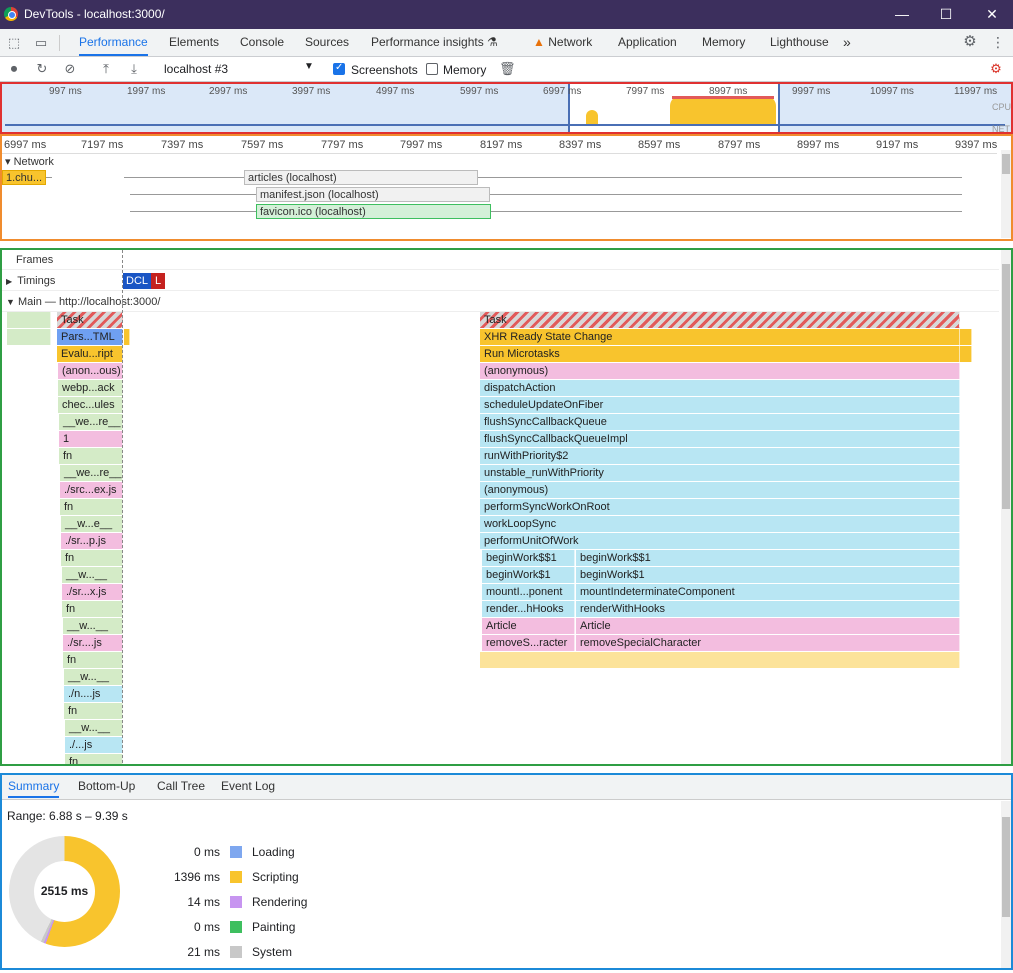 Image resolution: width=1013 pixels, height=973 pixels. What do you see at coordinates (970, 42) in the screenshot?
I see `gear-icon: ⚙` at bounding box center [970, 42].